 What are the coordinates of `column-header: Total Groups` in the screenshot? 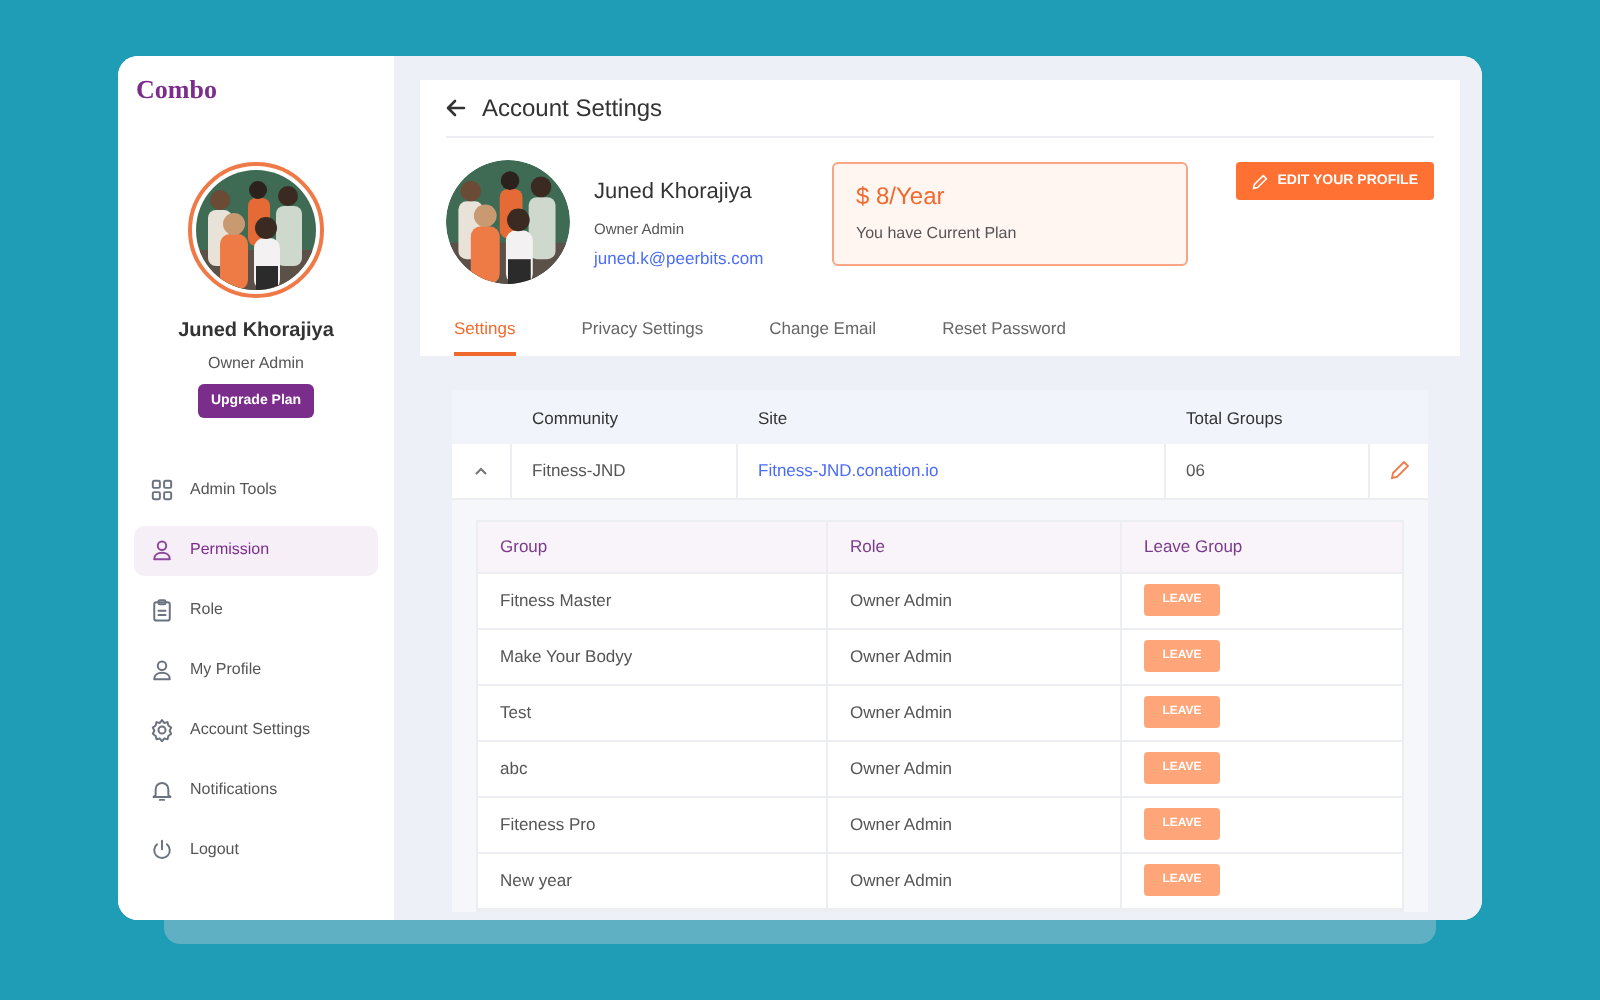 It's located at (1234, 418).